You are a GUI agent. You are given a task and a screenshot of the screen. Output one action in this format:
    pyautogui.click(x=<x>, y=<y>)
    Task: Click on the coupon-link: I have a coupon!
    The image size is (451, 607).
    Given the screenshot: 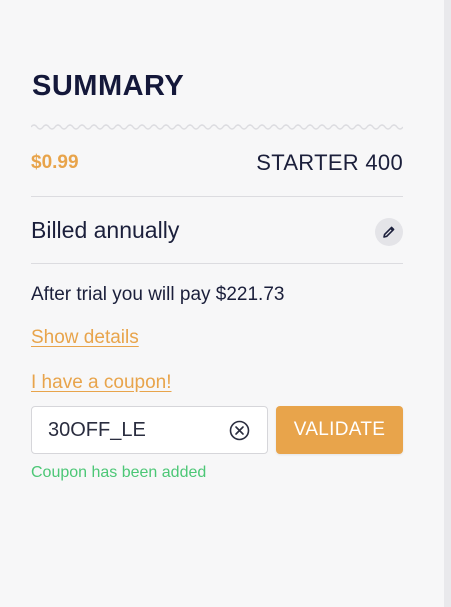 What is the action you would take?
    pyautogui.click(x=101, y=383)
    